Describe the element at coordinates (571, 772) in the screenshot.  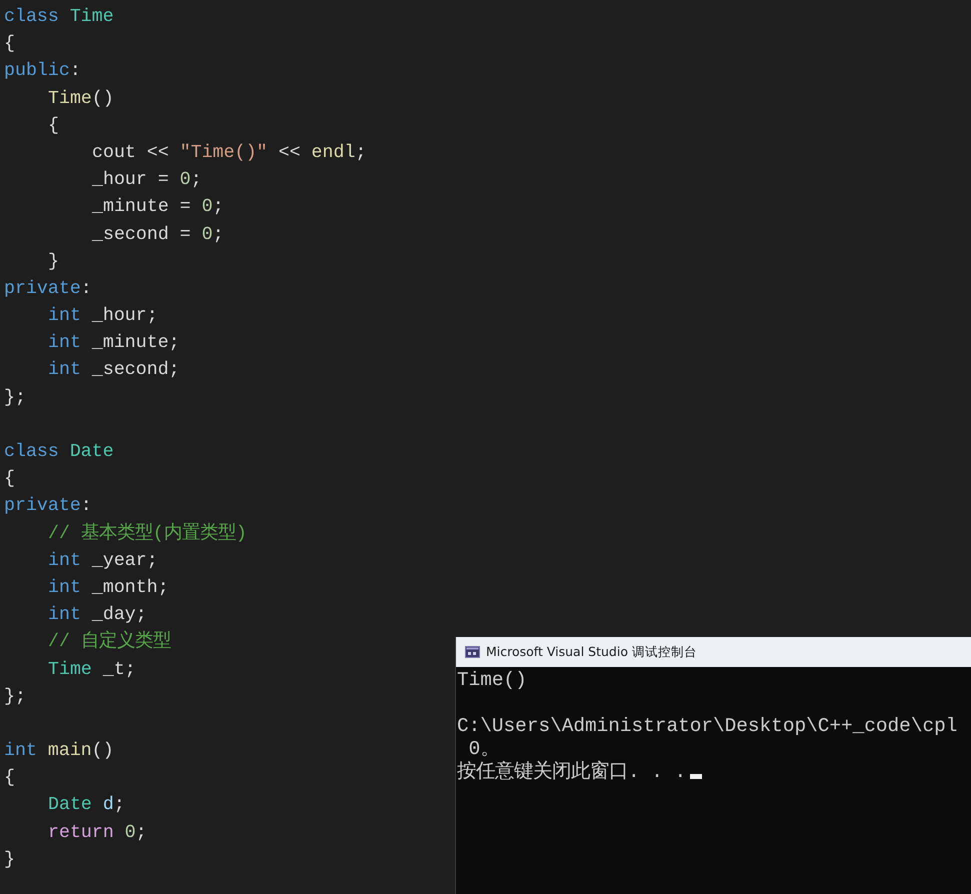
I see `console-prompt-line: 按任意键关闭此窗口. . .` at that location.